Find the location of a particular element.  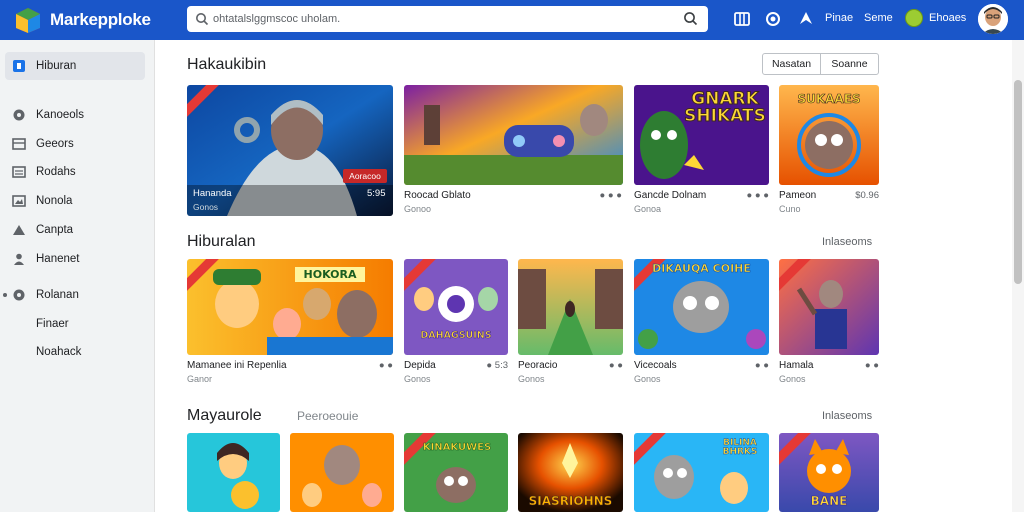

sidebar-item-label: Kanoeols is located at coordinates (60, 115).